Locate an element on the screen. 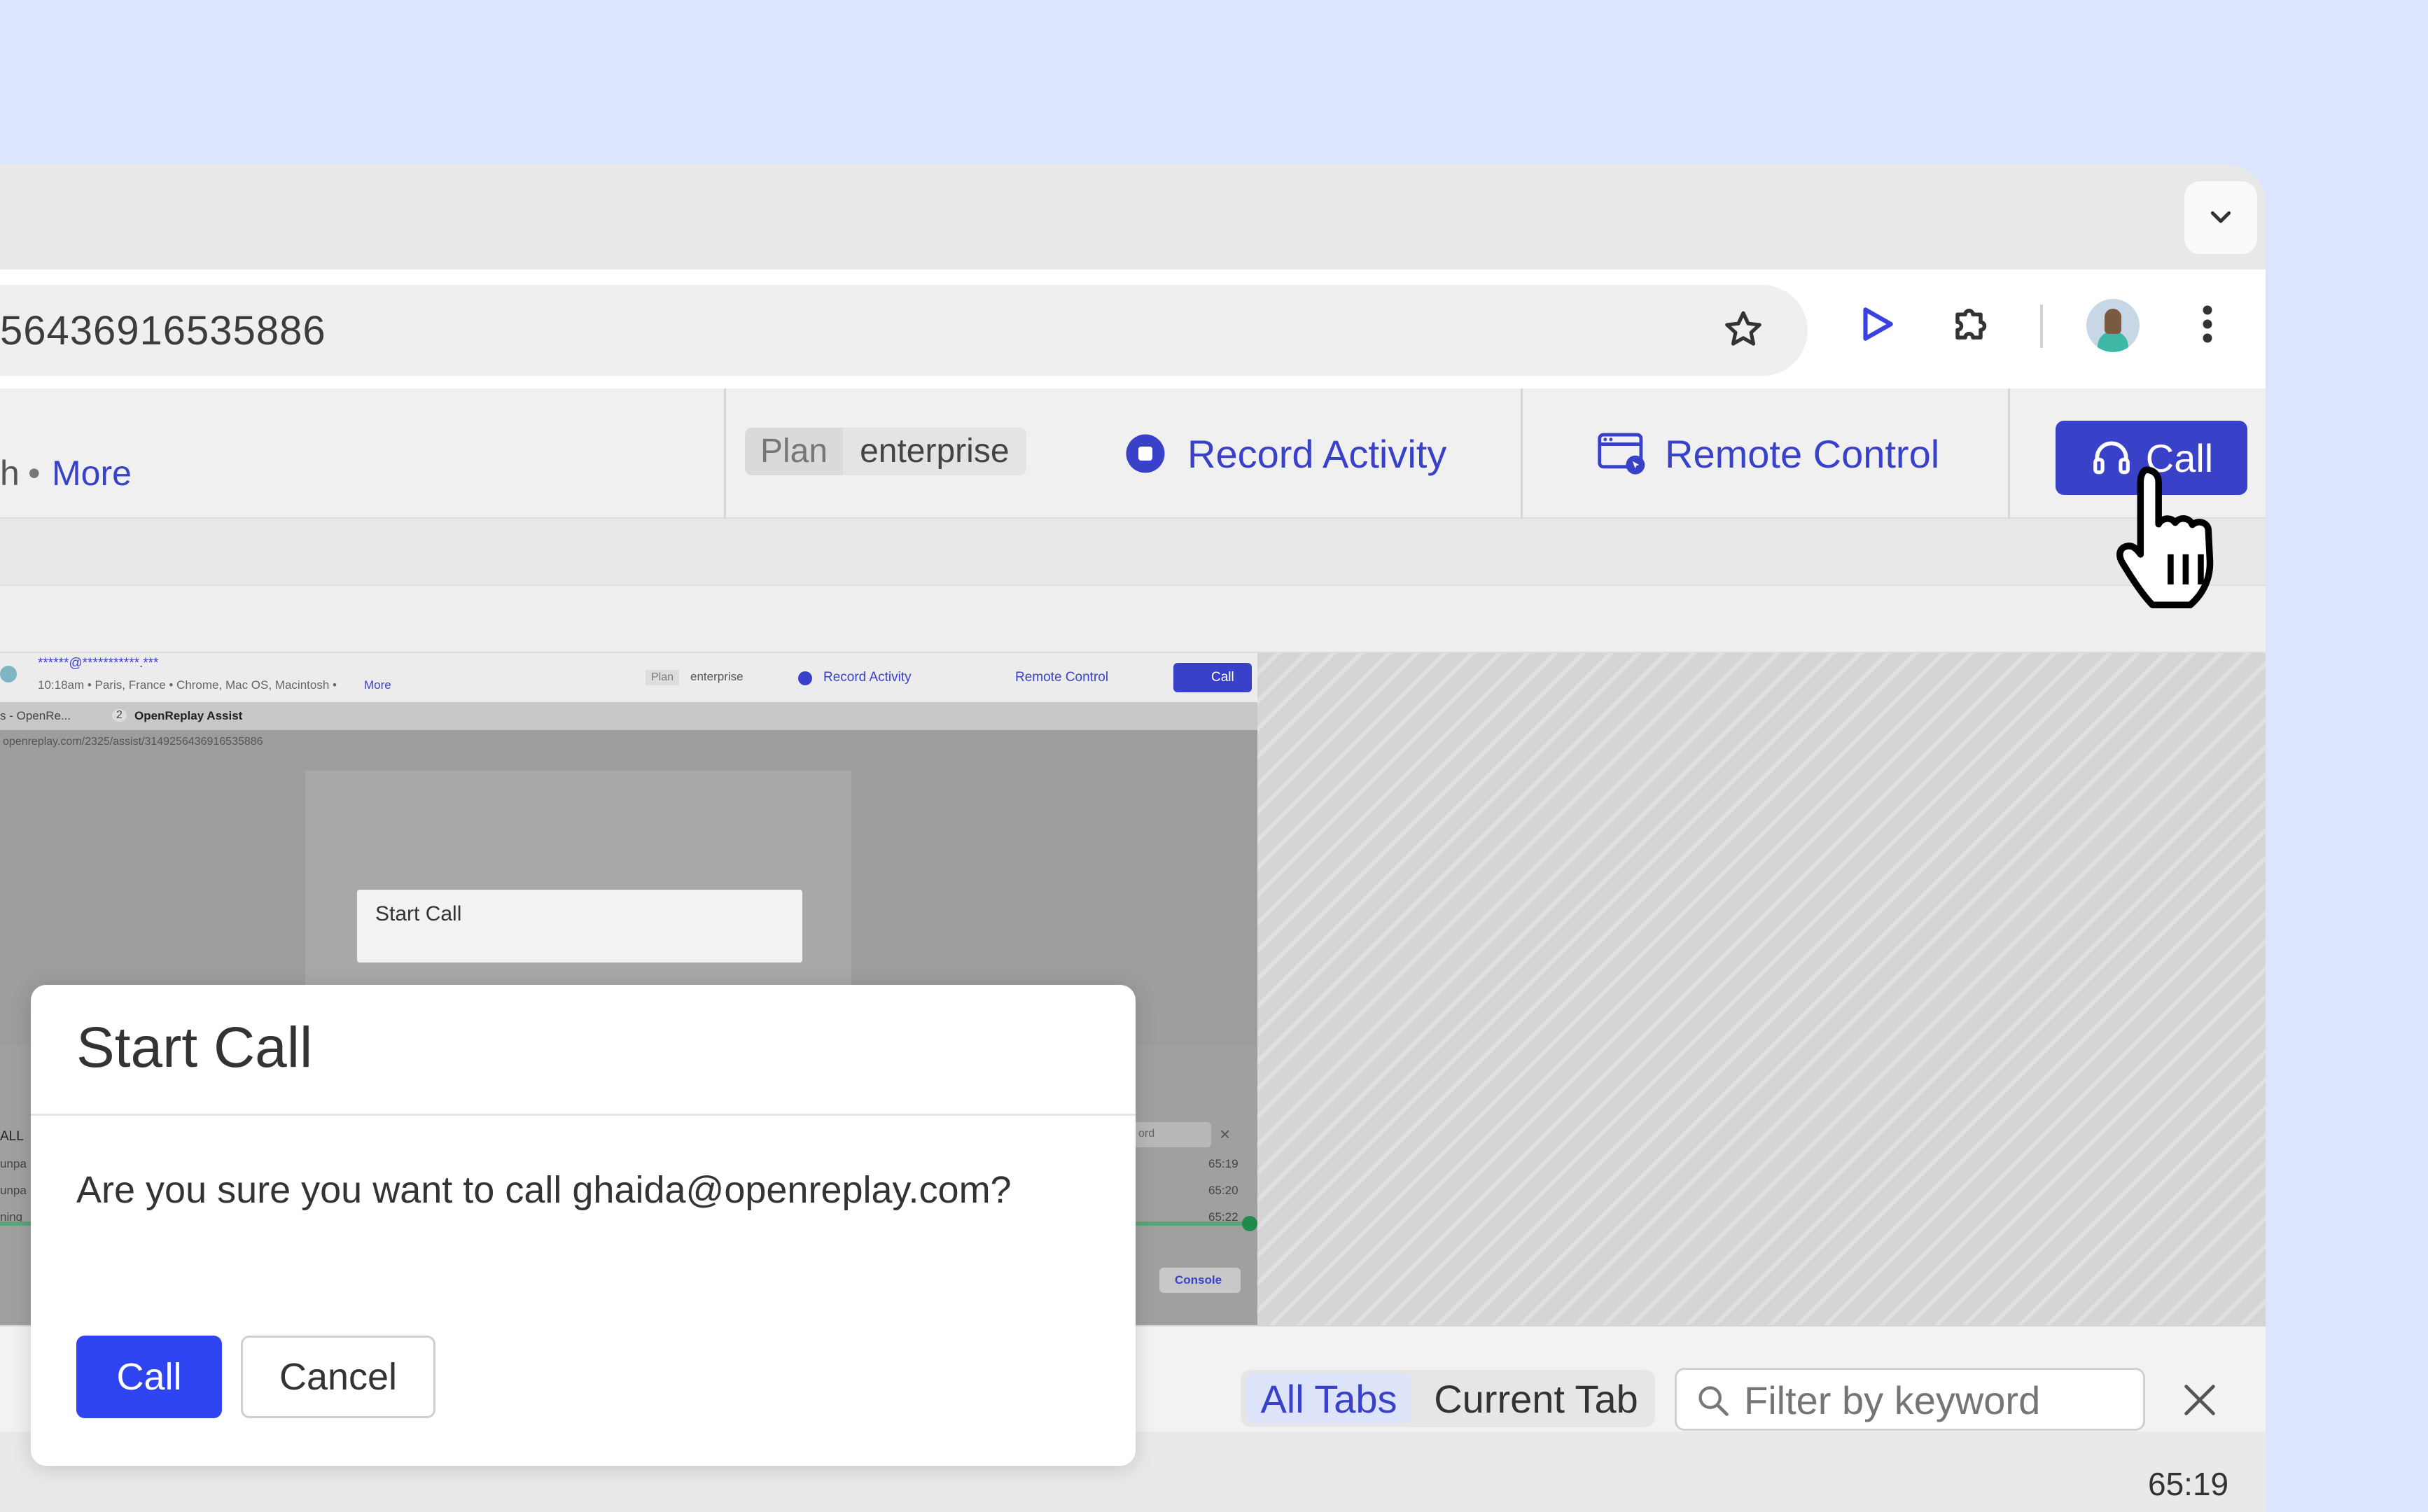  record-icon is located at coordinates (1145, 453).